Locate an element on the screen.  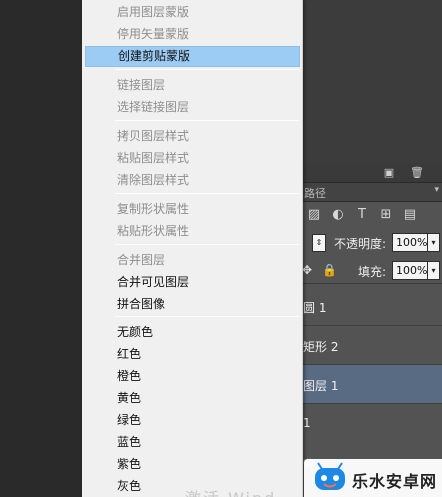
panel-menu-icon: ▾ is located at coordinates (436, 190).